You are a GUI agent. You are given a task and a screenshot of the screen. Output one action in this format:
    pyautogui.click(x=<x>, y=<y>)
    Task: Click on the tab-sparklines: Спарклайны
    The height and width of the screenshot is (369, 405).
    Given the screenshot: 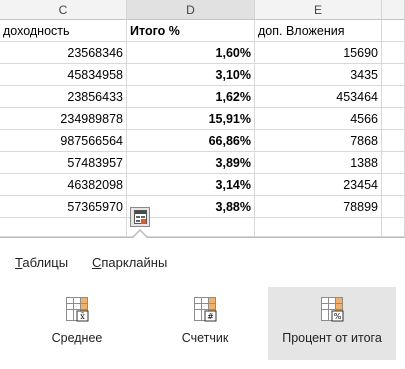 What is the action you would take?
    pyautogui.click(x=129, y=262)
    